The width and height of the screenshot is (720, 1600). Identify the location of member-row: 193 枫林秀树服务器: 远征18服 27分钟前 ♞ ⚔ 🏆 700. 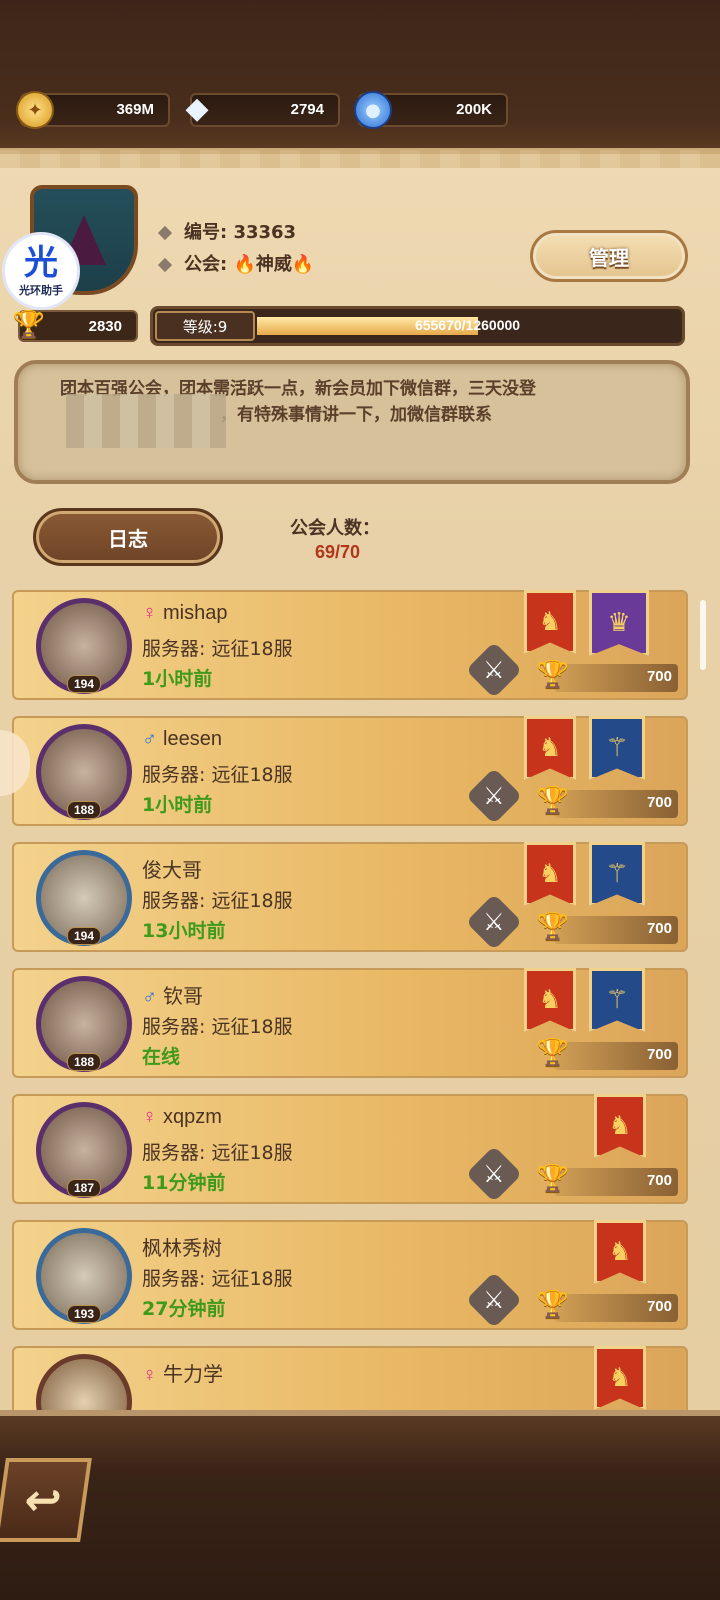
(350, 1275).